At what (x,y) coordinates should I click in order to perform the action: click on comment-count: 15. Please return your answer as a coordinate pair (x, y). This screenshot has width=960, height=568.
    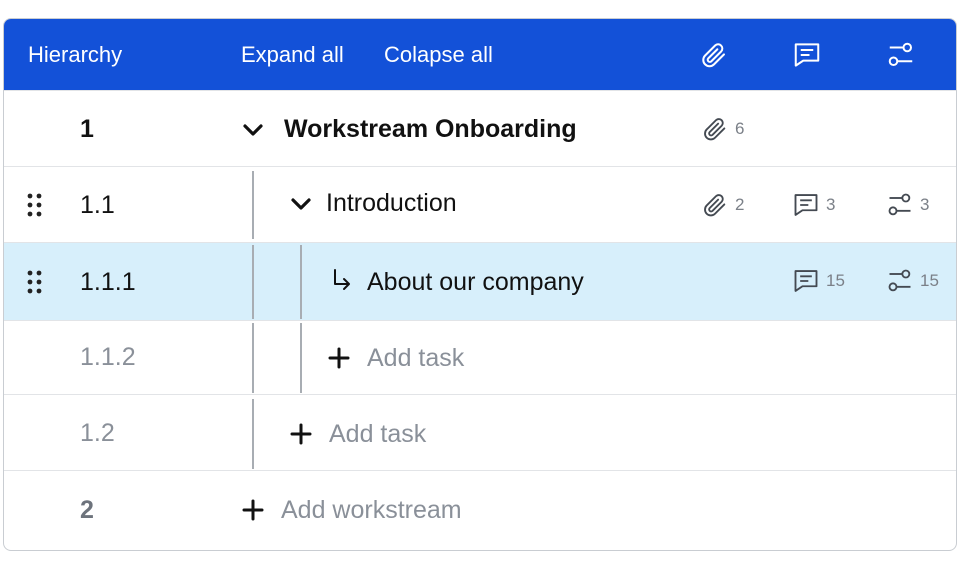
    Looking at the image, I should click on (835, 280).